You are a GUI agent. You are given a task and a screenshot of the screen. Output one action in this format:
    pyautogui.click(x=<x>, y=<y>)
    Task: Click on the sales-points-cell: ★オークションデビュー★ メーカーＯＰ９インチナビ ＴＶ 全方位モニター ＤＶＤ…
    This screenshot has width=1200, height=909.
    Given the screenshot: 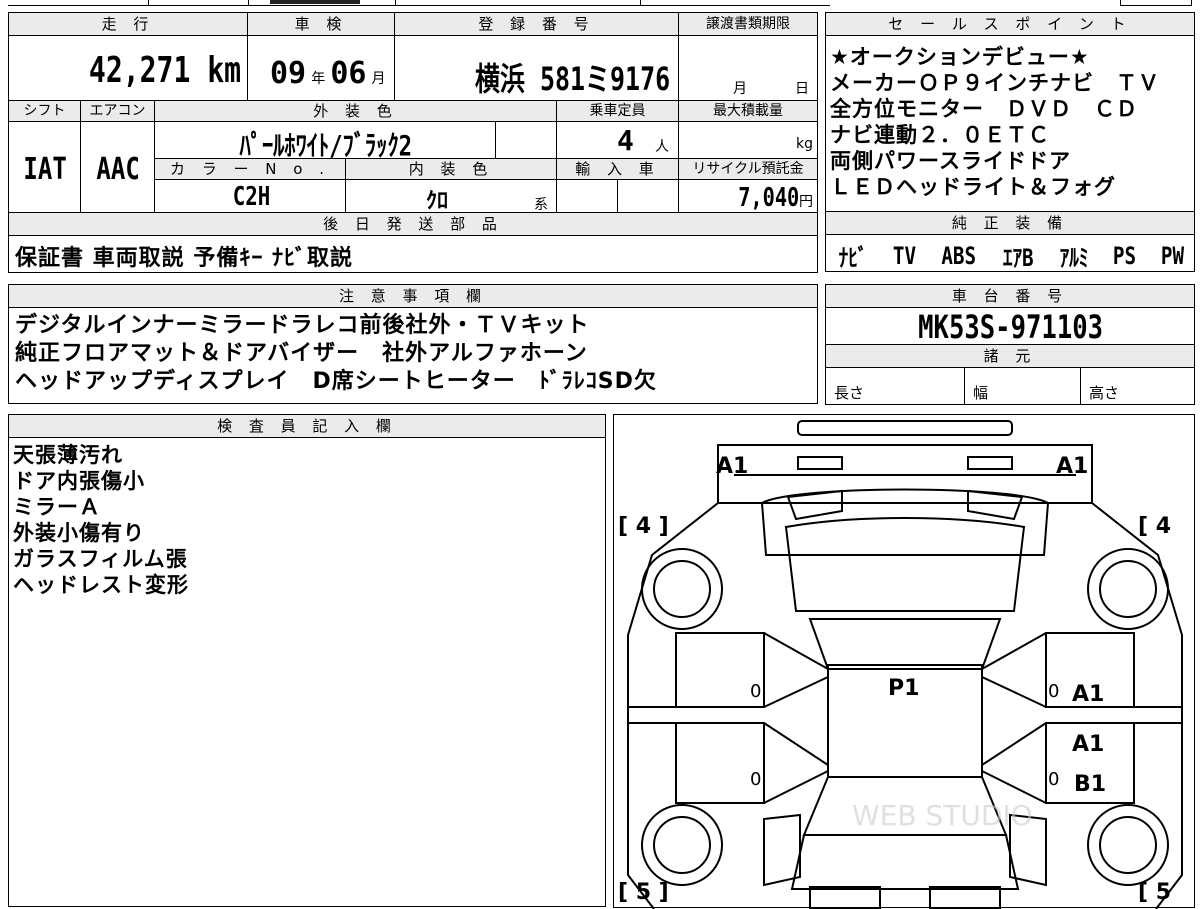 What is the action you would take?
    pyautogui.click(x=1010, y=123)
    